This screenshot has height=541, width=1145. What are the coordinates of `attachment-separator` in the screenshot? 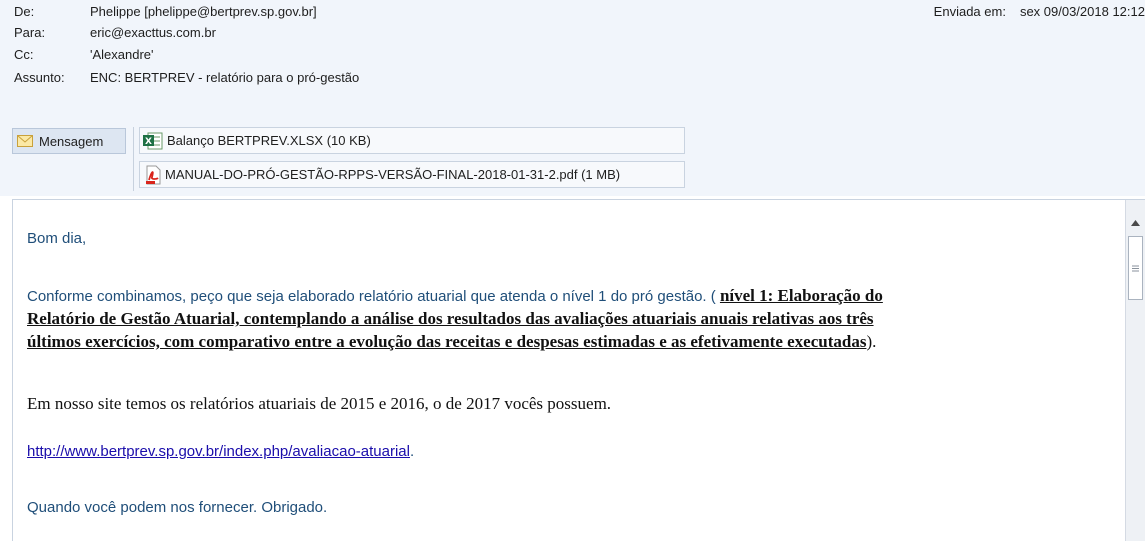 It's located at (133, 159).